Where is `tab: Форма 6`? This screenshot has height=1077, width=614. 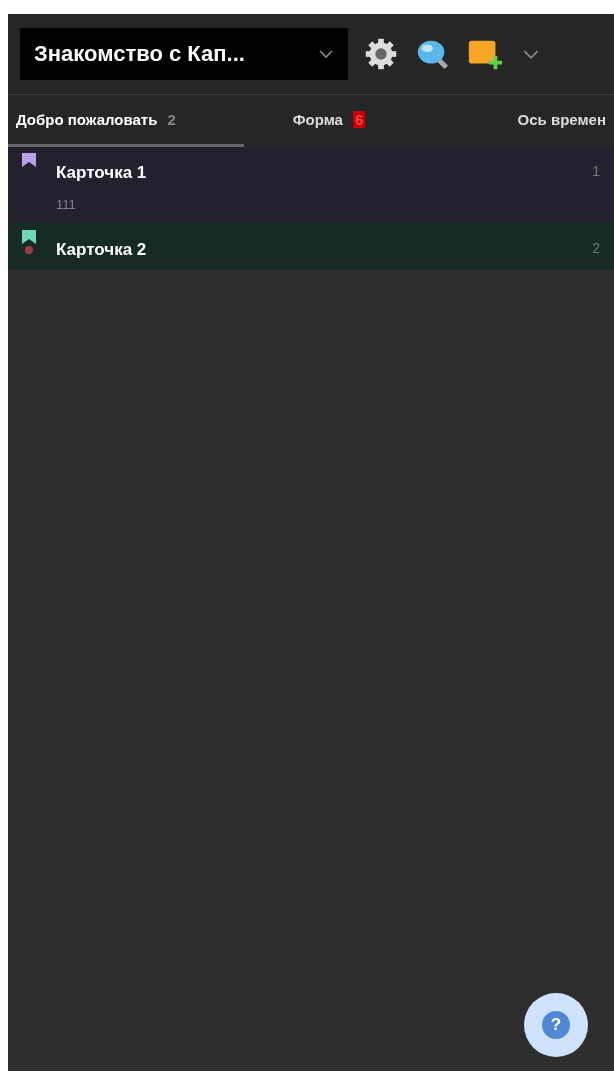
tab: Форма 6 is located at coordinates (329, 121).